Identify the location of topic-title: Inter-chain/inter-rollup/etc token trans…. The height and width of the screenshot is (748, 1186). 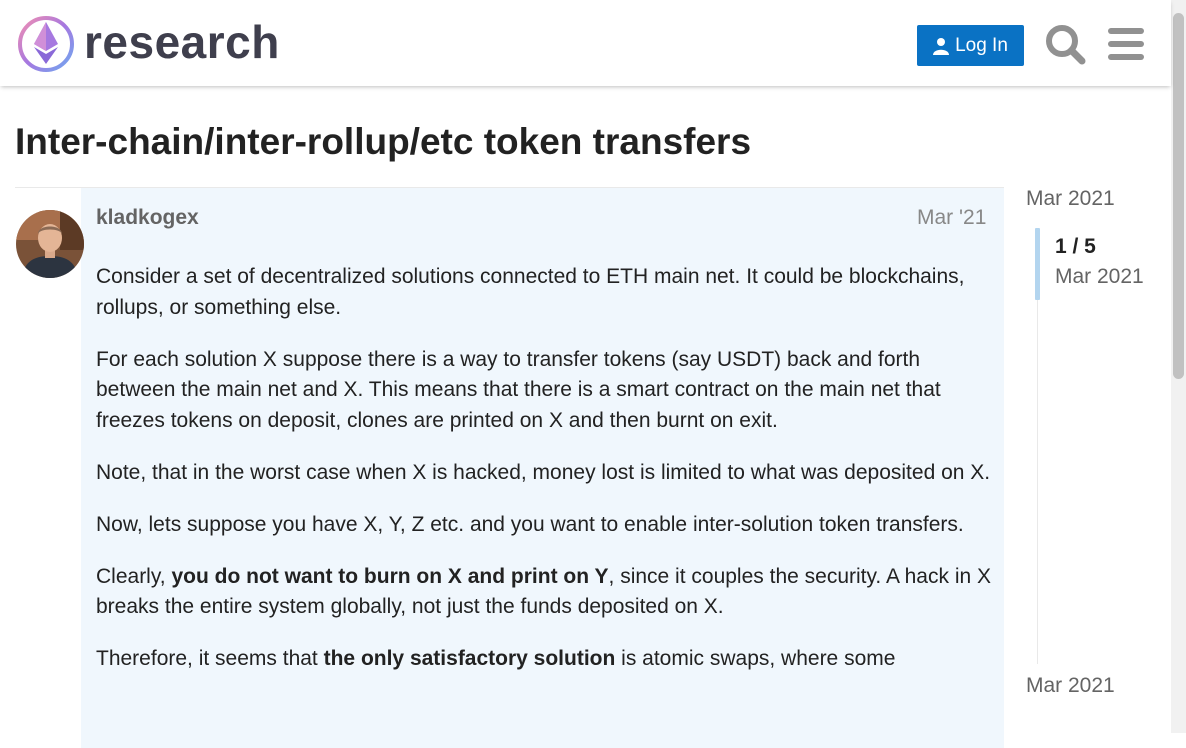
(383, 142).